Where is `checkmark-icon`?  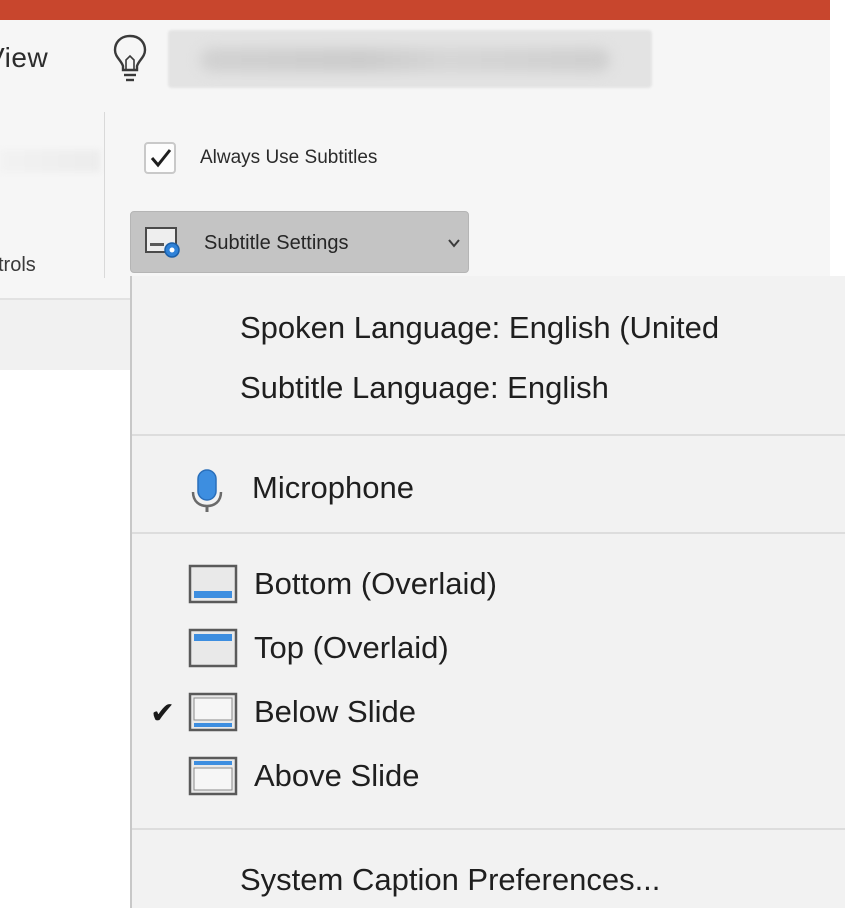 checkmark-icon is located at coordinates (161, 158).